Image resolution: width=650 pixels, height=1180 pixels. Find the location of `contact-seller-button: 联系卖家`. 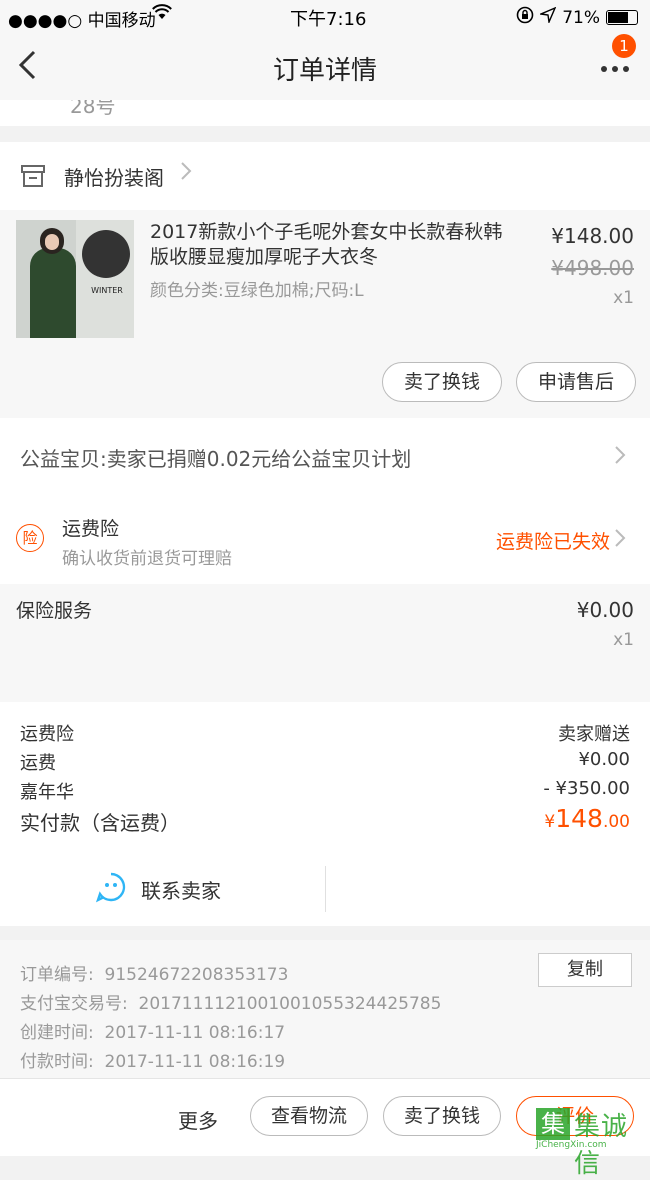

contact-seller-button: 联系卖家 is located at coordinates (162, 889).